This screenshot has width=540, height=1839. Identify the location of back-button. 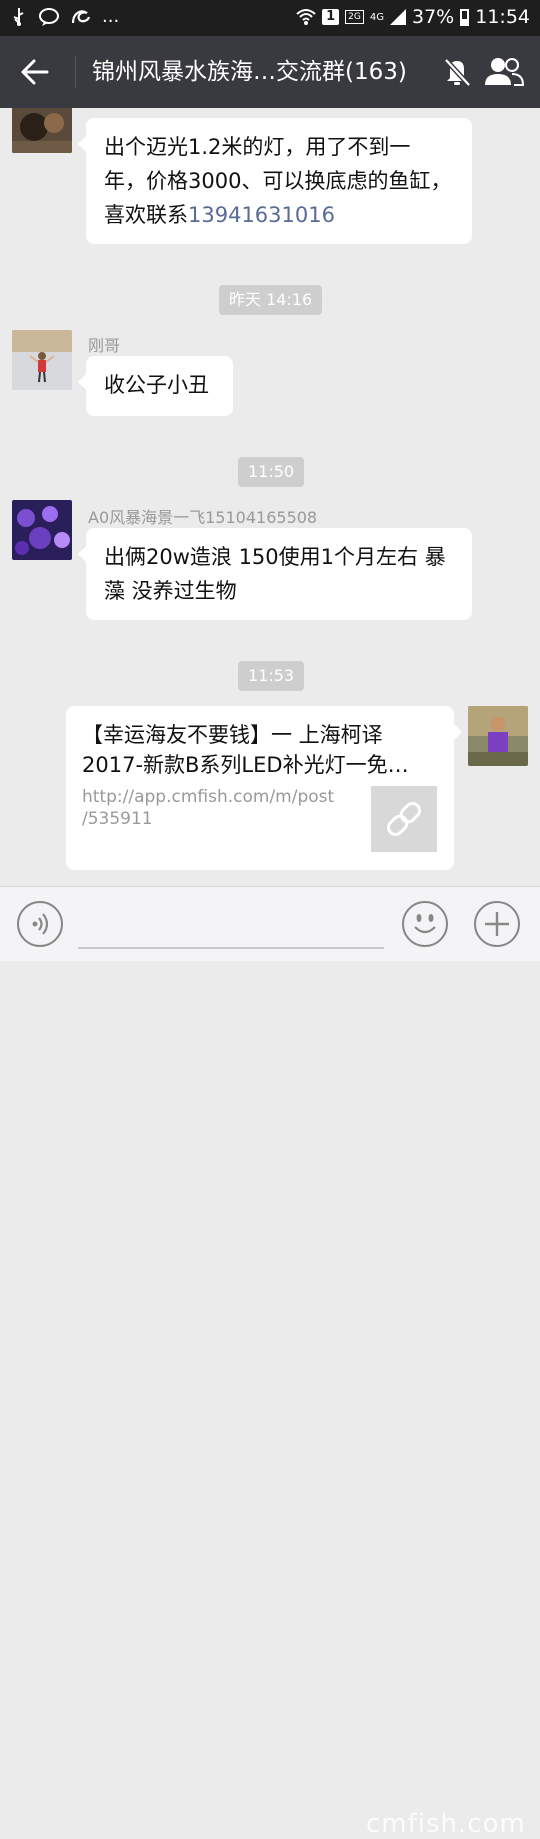
(40, 72).